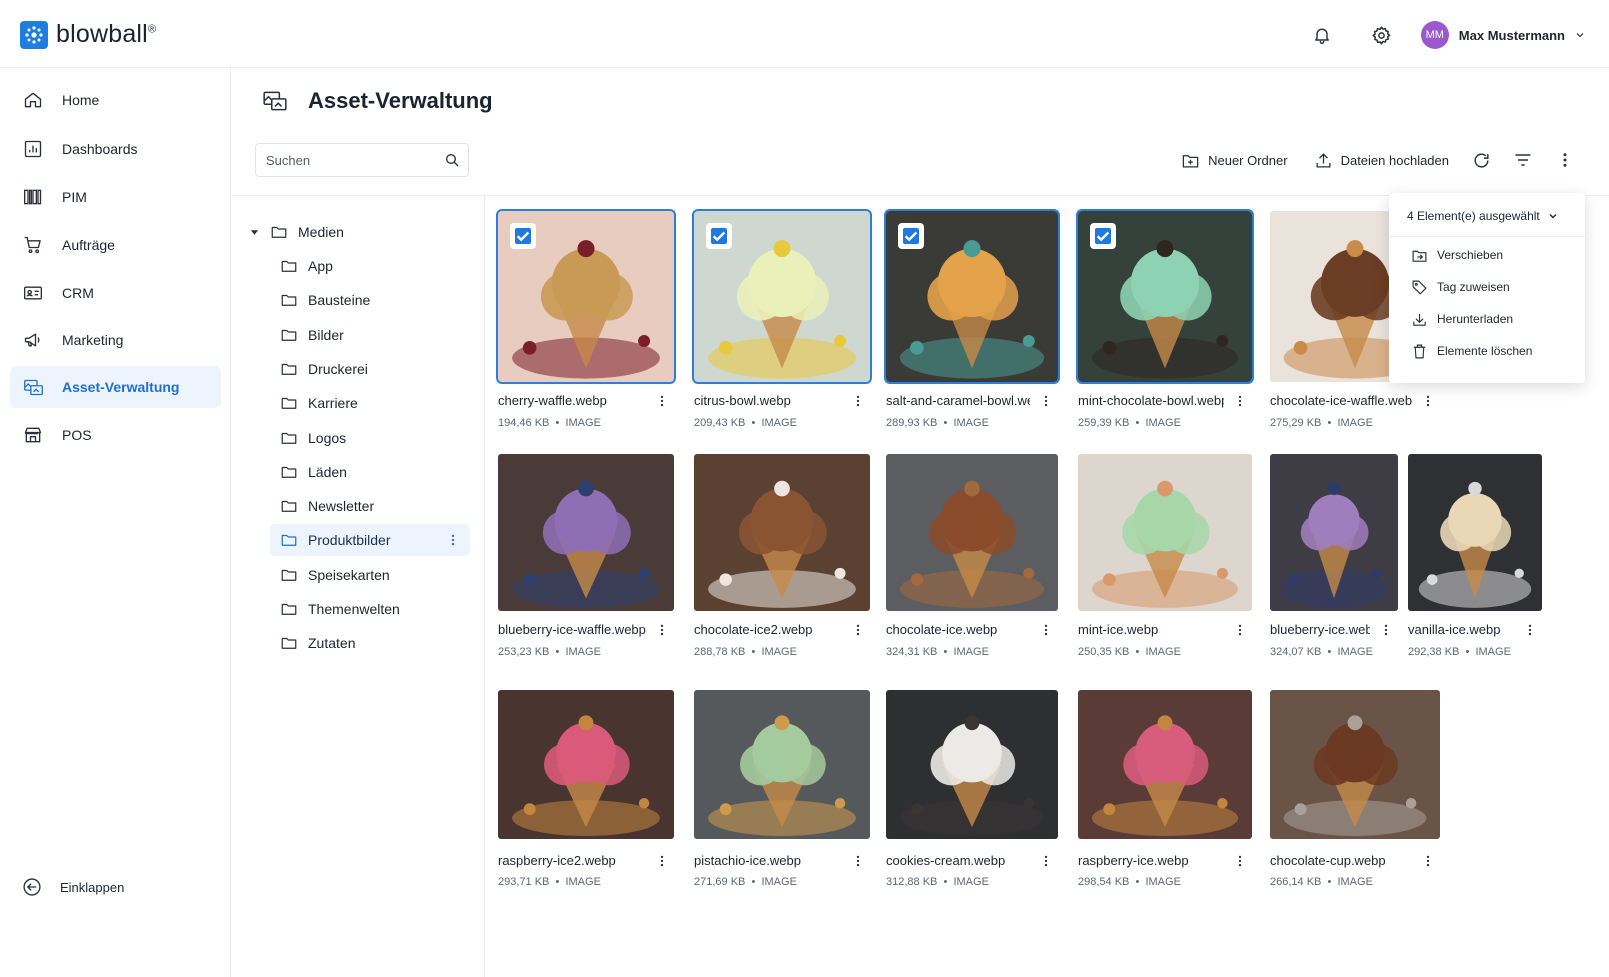 The width and height of the screenshot is (1609, 977). Describe the element at coordinates (370, 575) in the screenshot. I see `tree-folder-item: Speisekarten` at that location.